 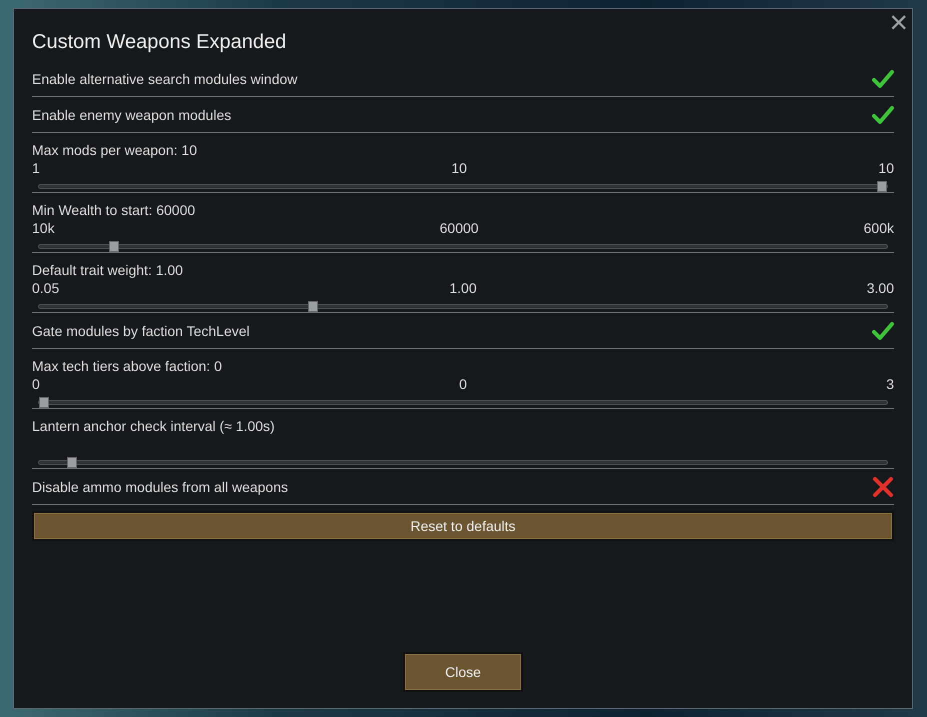 What do you see at coordinates (36, 168) in the screenshot?
I see `min-value-label: 1` at bounding box center [36, 168].